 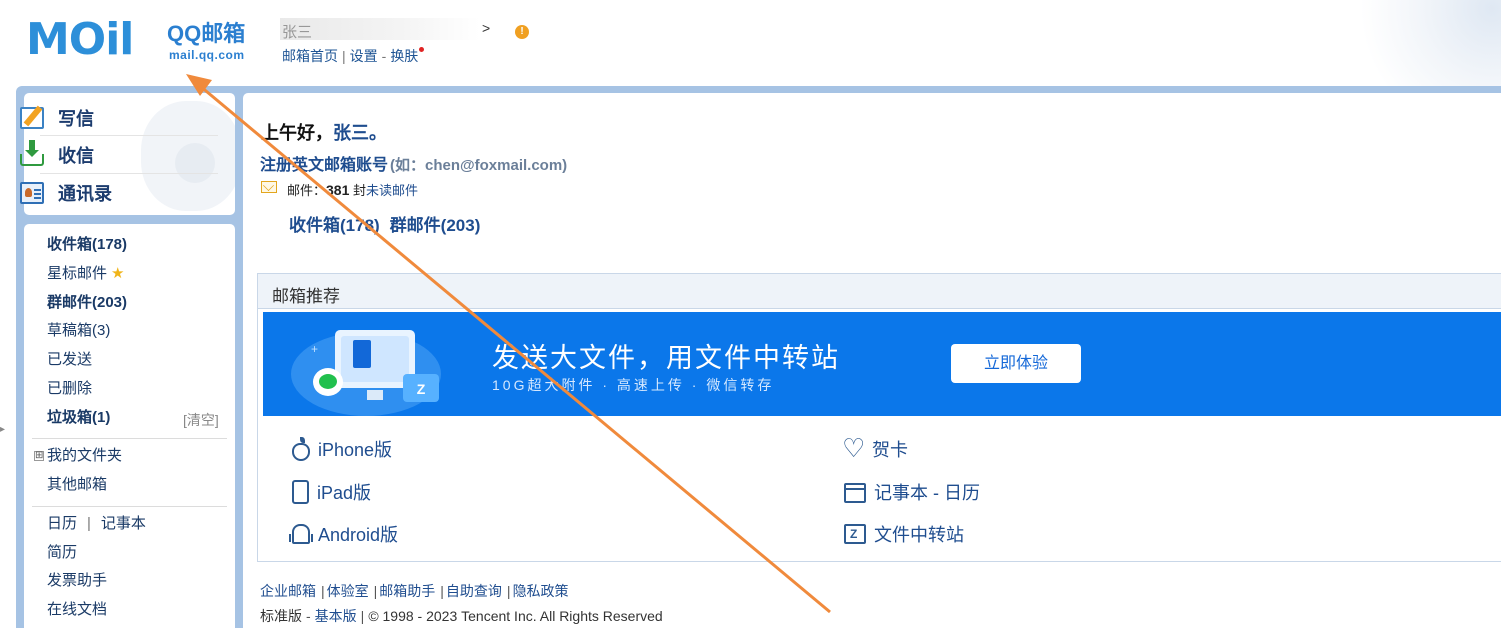 I want to click on compose-label: 写信, so click(x=76, y=119).